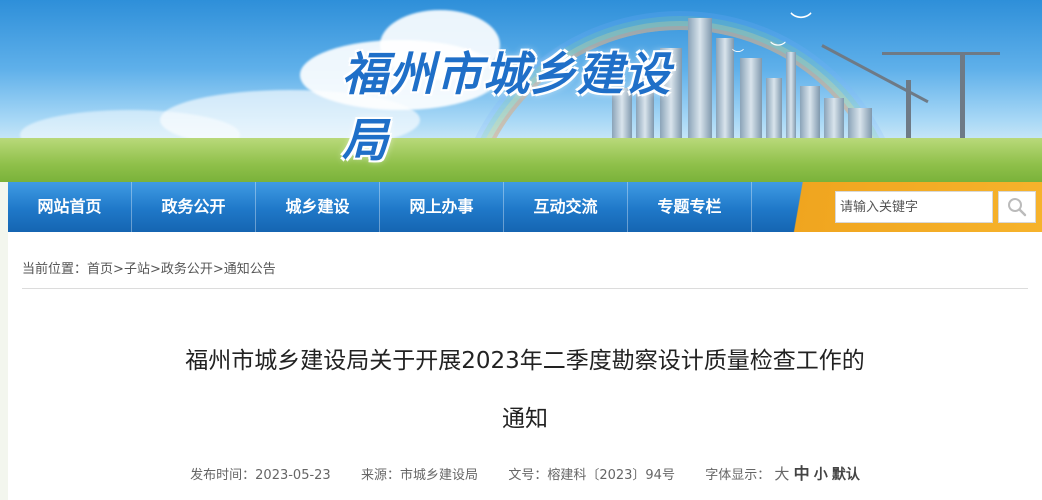 Image resolution: width=1042 pixels, height=500 pixels. What do you see at coordinates (250, 269) in the screenshot?
I see `breadcrumb-item-notices: 通知公告` at bounding box center [250, 269].